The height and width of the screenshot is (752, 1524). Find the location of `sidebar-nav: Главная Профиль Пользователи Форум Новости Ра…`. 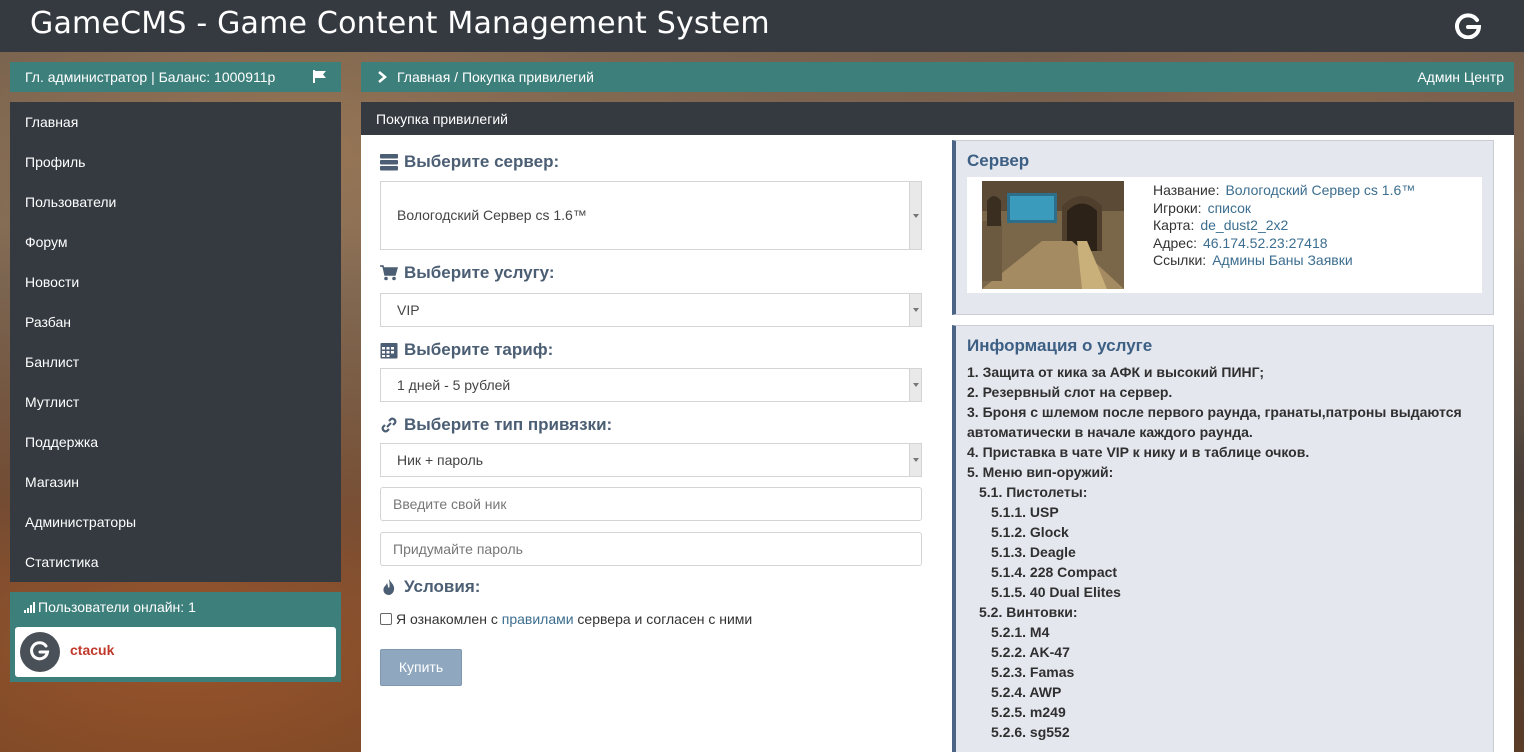

sidebar-nav: Главная Профиль Пользователи Форум Новости Ра… is located at coordinates (175, 342).